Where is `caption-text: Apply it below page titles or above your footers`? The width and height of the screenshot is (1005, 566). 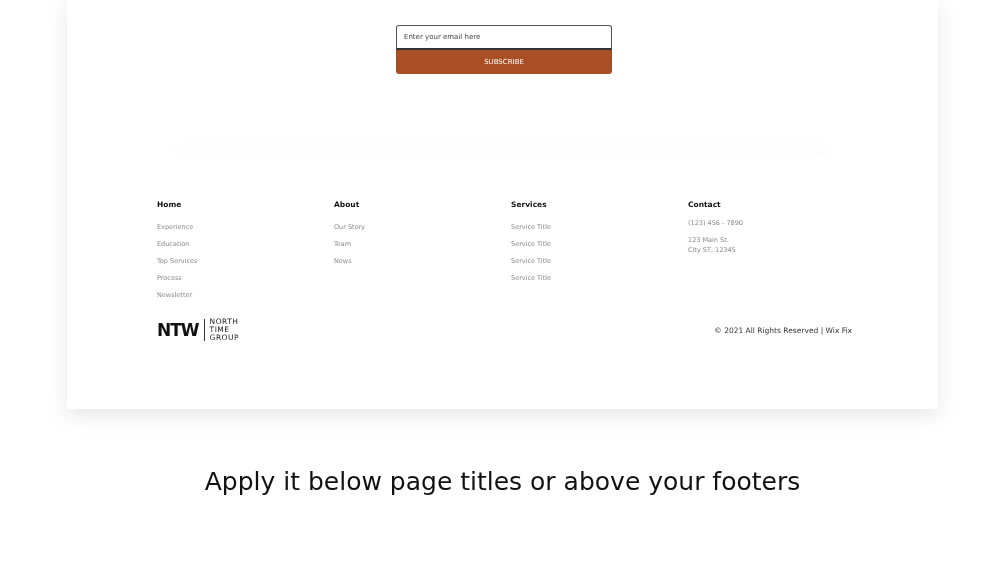 caption-text: Apply it below page titles or above your footers is located at coordinates (502, 481).